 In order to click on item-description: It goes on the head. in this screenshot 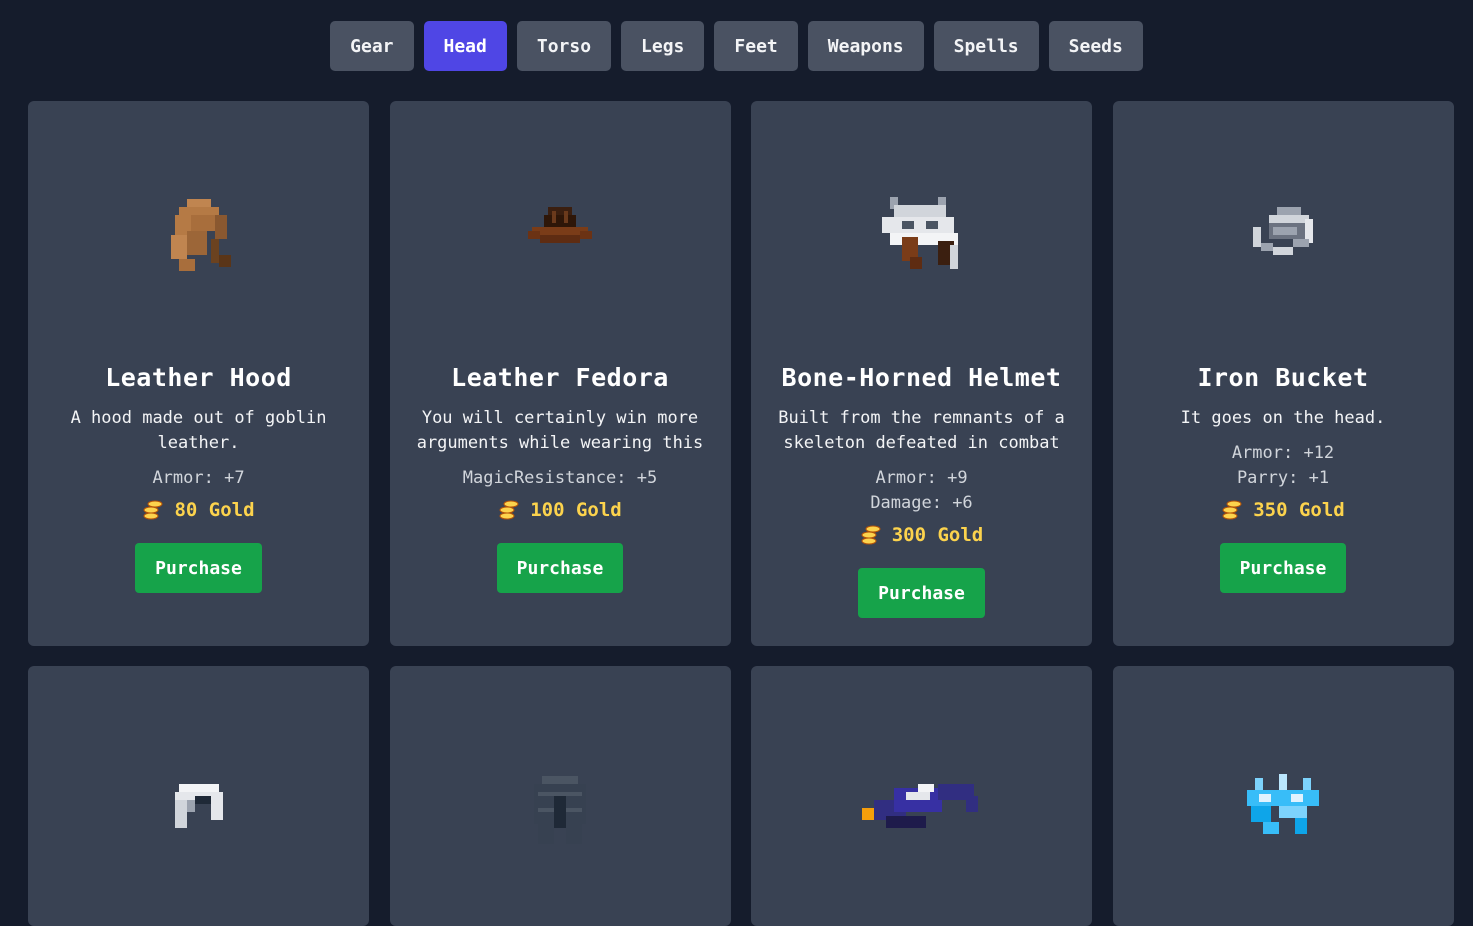, I will do `click(1283, 418)`.